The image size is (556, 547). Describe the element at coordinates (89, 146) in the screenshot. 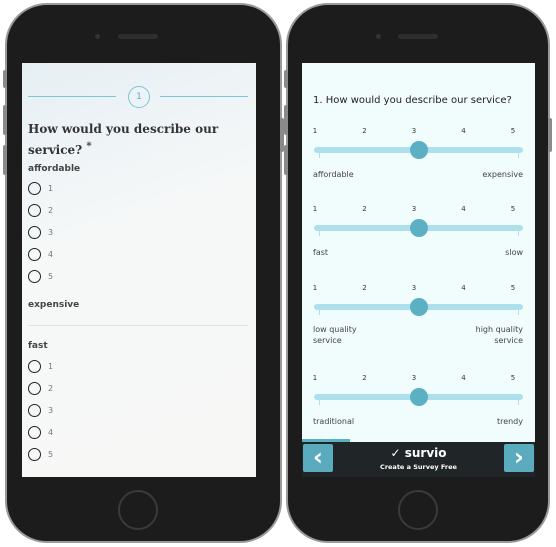

I see `required-mark: *` at that location.